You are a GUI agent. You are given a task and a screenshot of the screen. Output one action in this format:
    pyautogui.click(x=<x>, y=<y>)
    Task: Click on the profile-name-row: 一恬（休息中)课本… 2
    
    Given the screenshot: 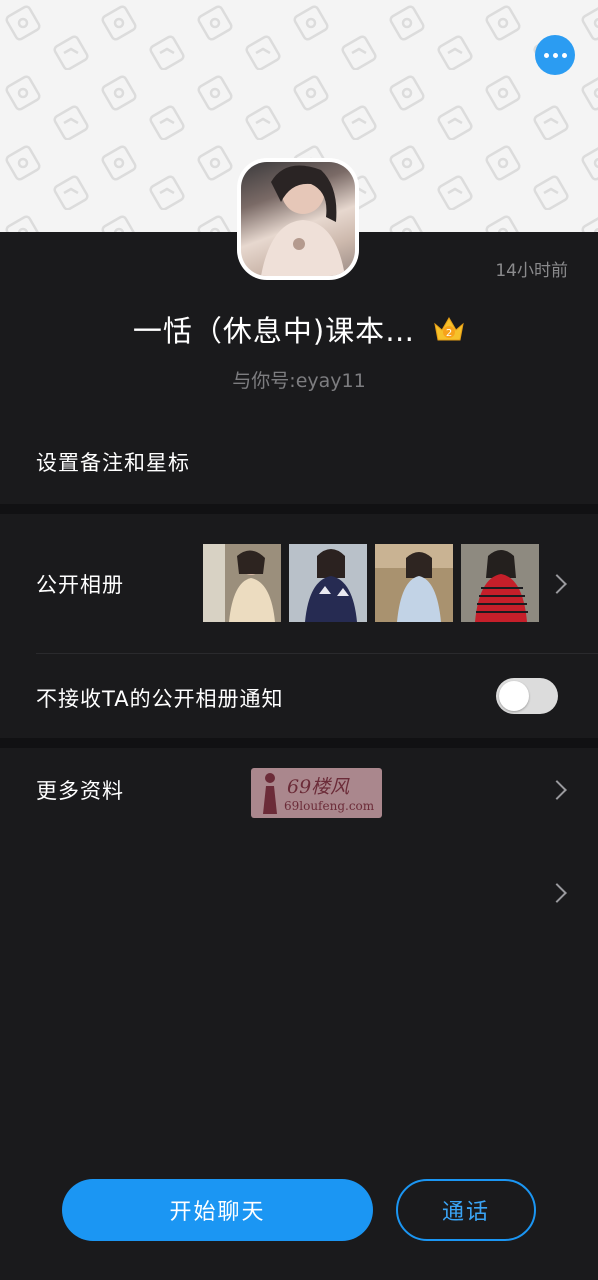 What is the action you would take?
    pyautogui.click(x=299, y=329)
    